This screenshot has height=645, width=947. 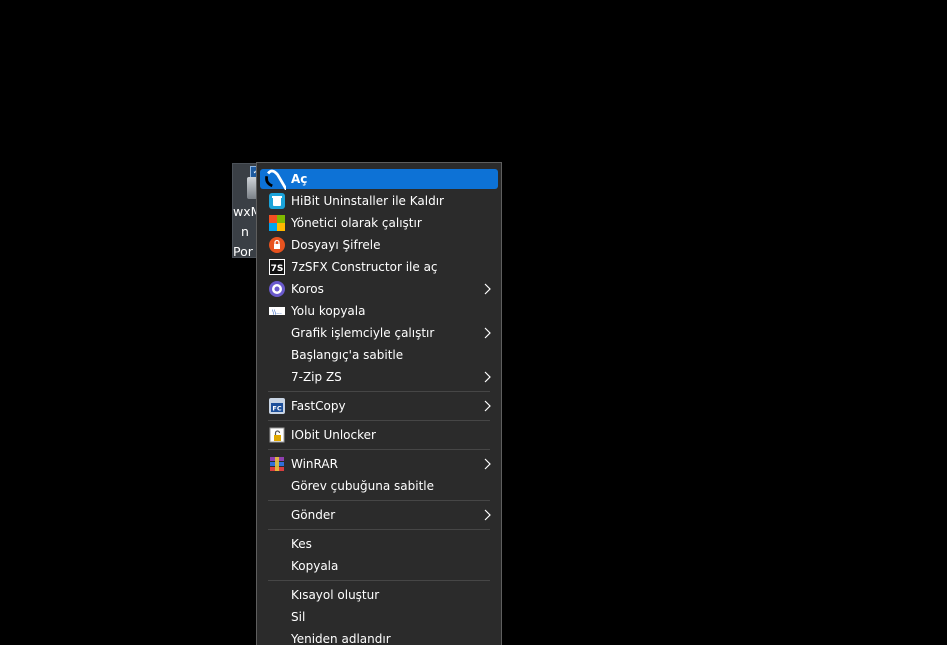 What do you see at coordinates (277, 435) in the screenshot?
I see `iobit-unlocker-icon` at bounding box center [277, 435].